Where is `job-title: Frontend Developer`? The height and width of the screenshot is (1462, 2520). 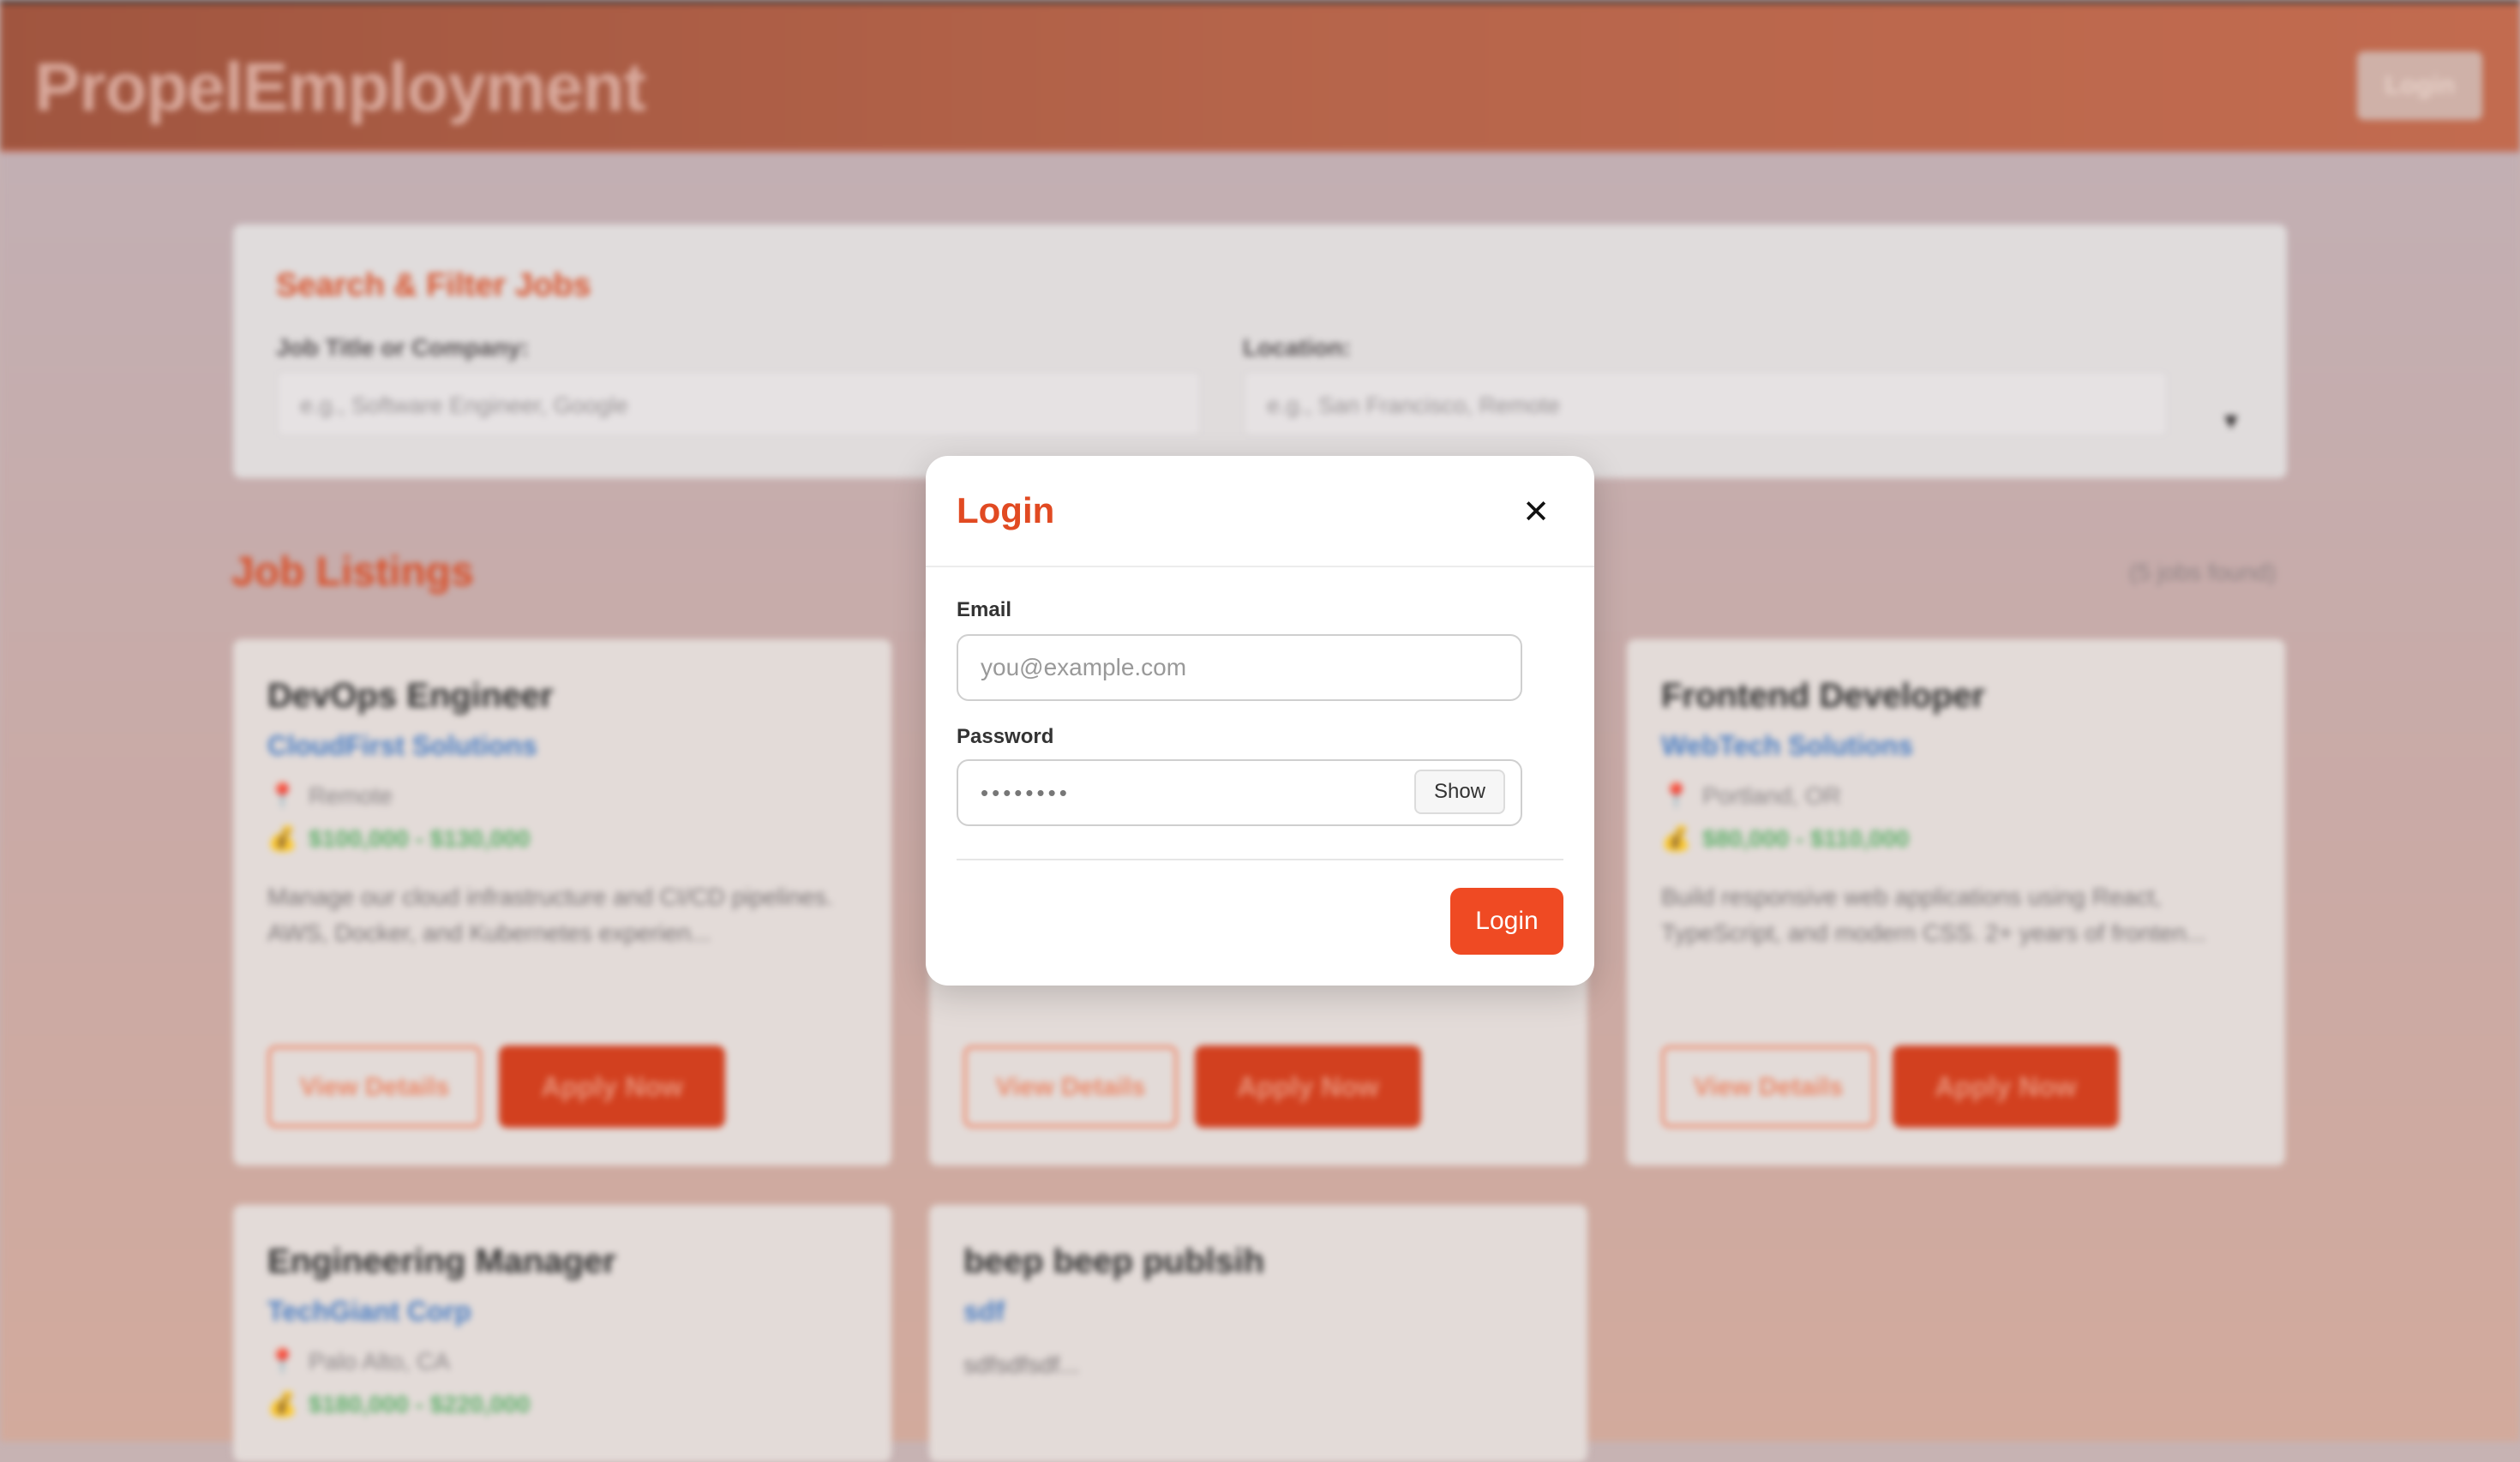 job-title: Frontend Developer is located at coordinates (1823, 696).